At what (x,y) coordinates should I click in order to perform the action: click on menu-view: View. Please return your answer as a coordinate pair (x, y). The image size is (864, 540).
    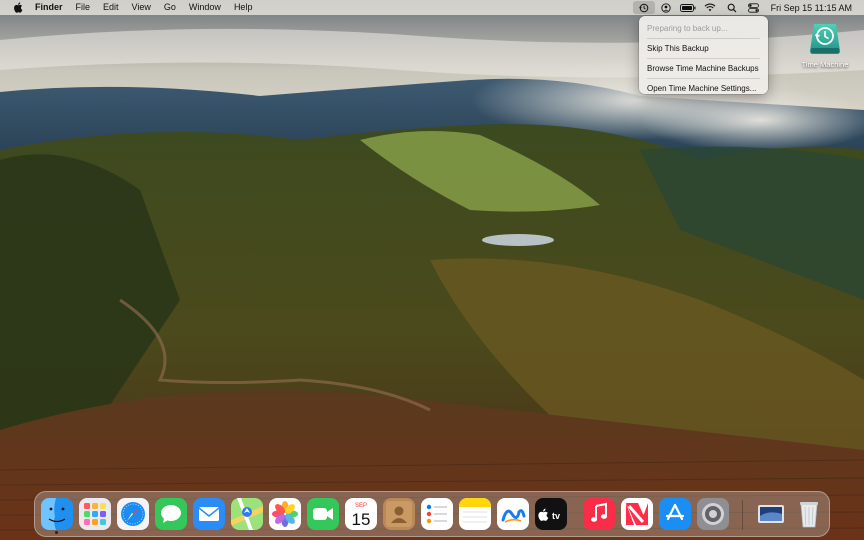
    Looking at the image, I should click on (141, 7).